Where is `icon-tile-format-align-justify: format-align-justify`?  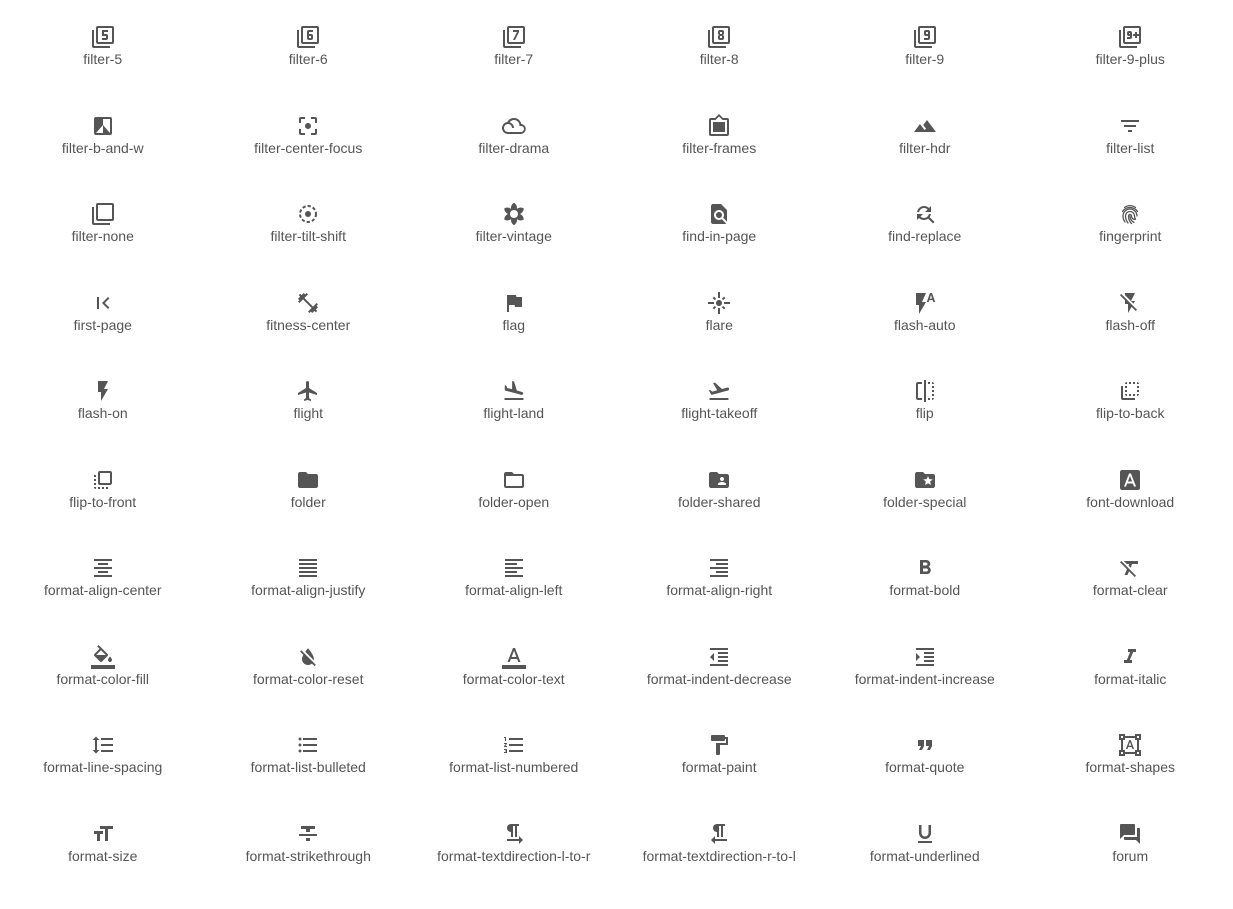 icon-tile-format-align-justify: format-align-justify is located at coordinates (309, 599).